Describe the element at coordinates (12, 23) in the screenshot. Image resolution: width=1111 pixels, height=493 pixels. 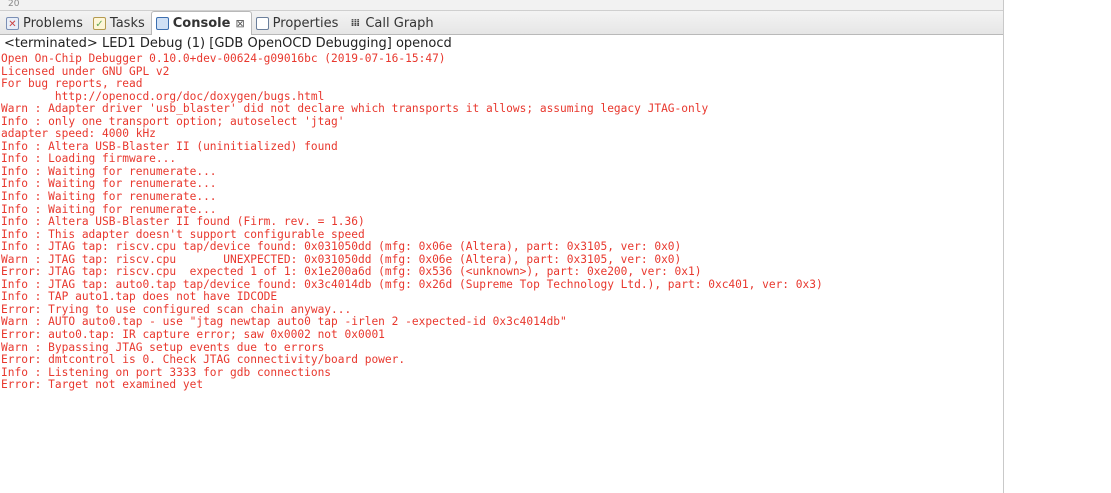
I see `problems-icon: ✕` at that location.